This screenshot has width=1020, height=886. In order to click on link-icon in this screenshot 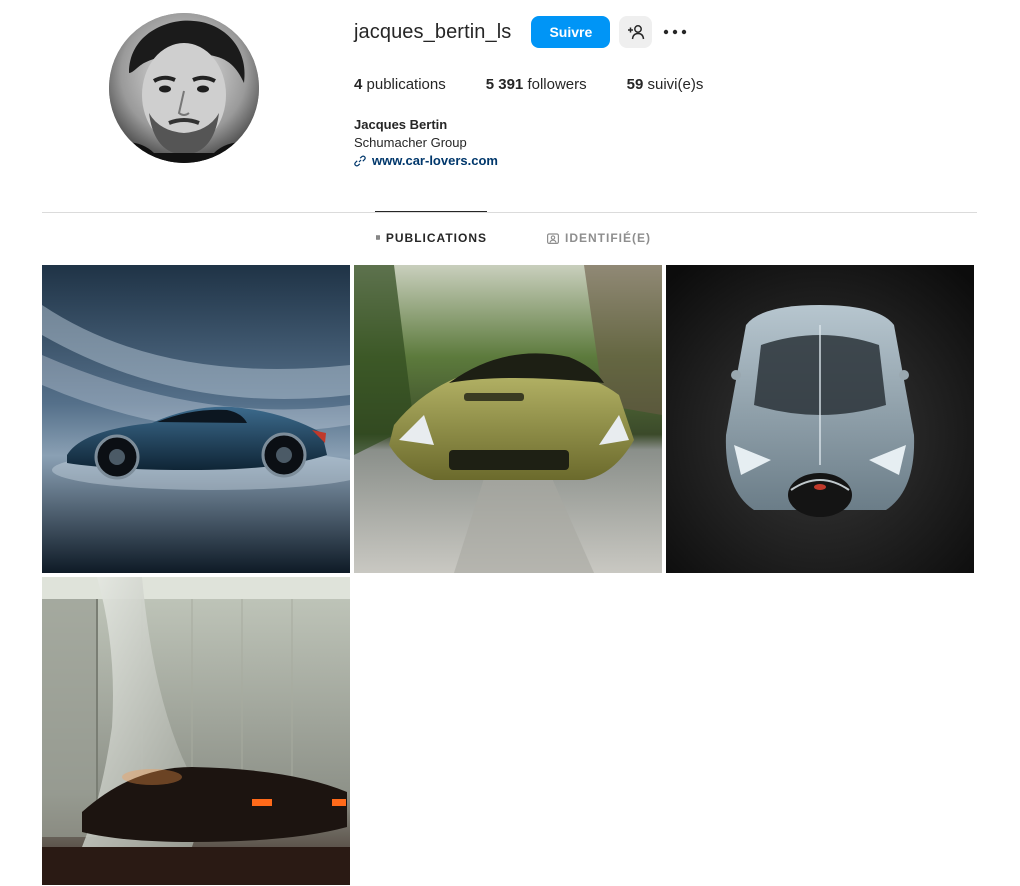, I will do `click(360, 161)`.